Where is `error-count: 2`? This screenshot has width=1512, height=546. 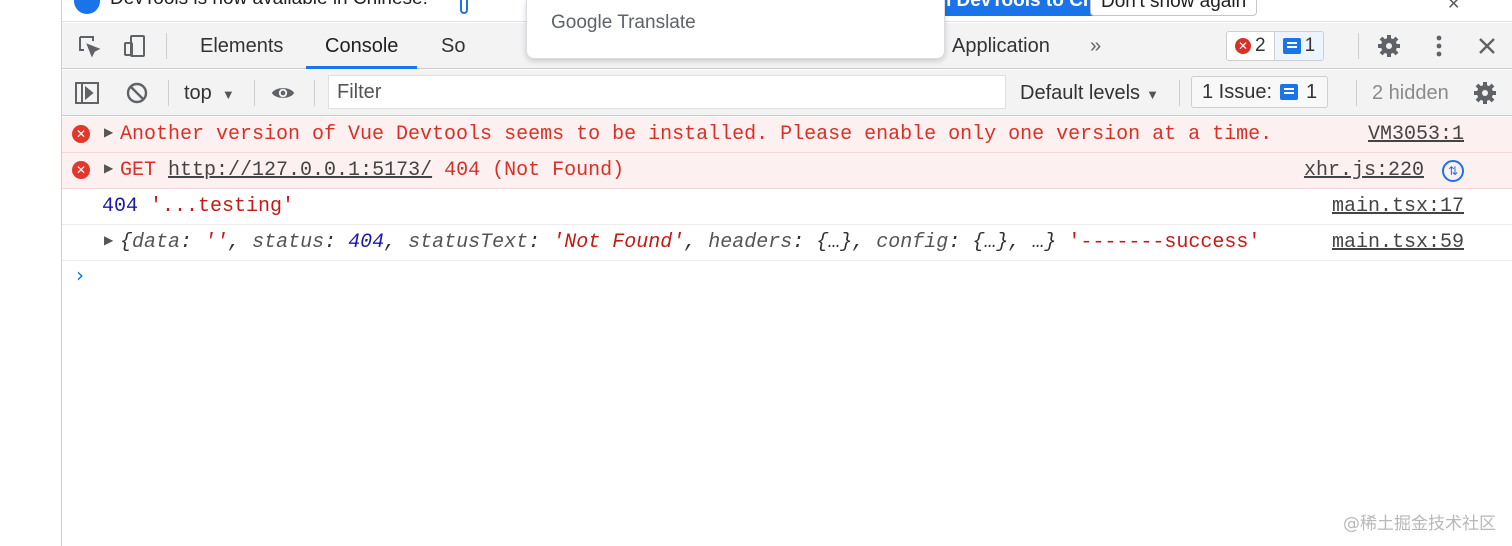 error-count: 2 is located at coordinates (1260, 45).